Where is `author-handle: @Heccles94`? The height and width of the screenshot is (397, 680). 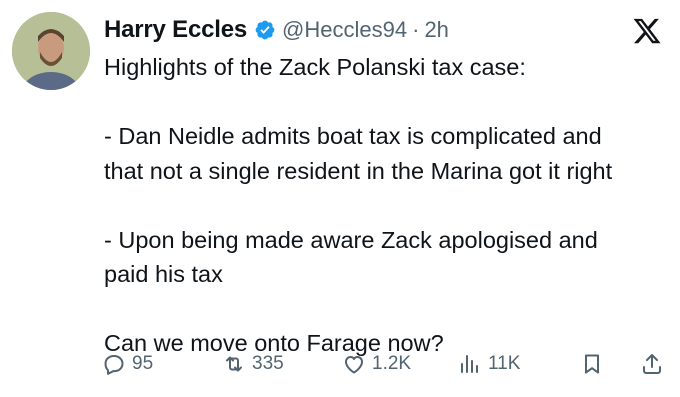
author-handle: @Heccles94 is located at coordinates (344, 30).